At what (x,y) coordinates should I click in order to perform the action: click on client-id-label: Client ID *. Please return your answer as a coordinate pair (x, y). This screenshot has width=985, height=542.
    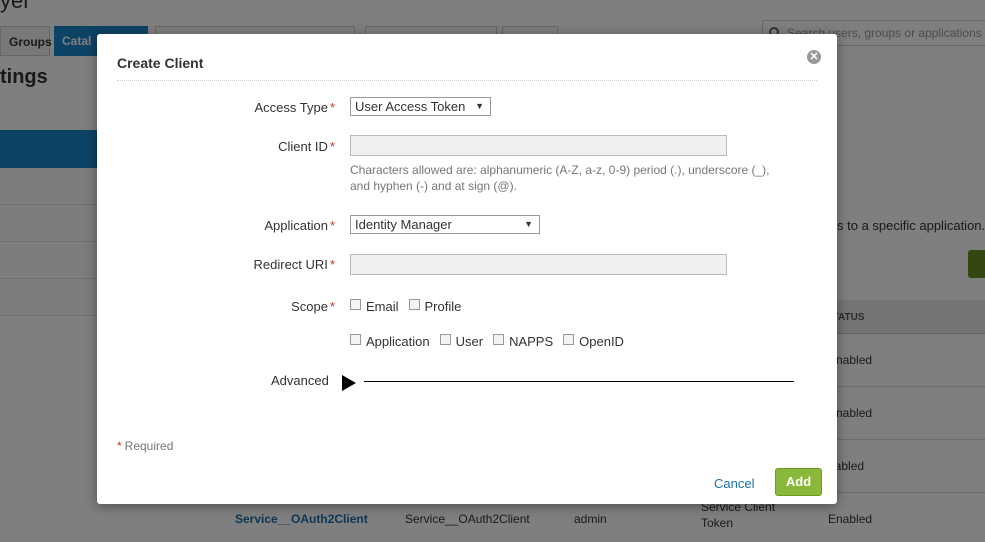
    Looking at the image, I should click on (306, 146).